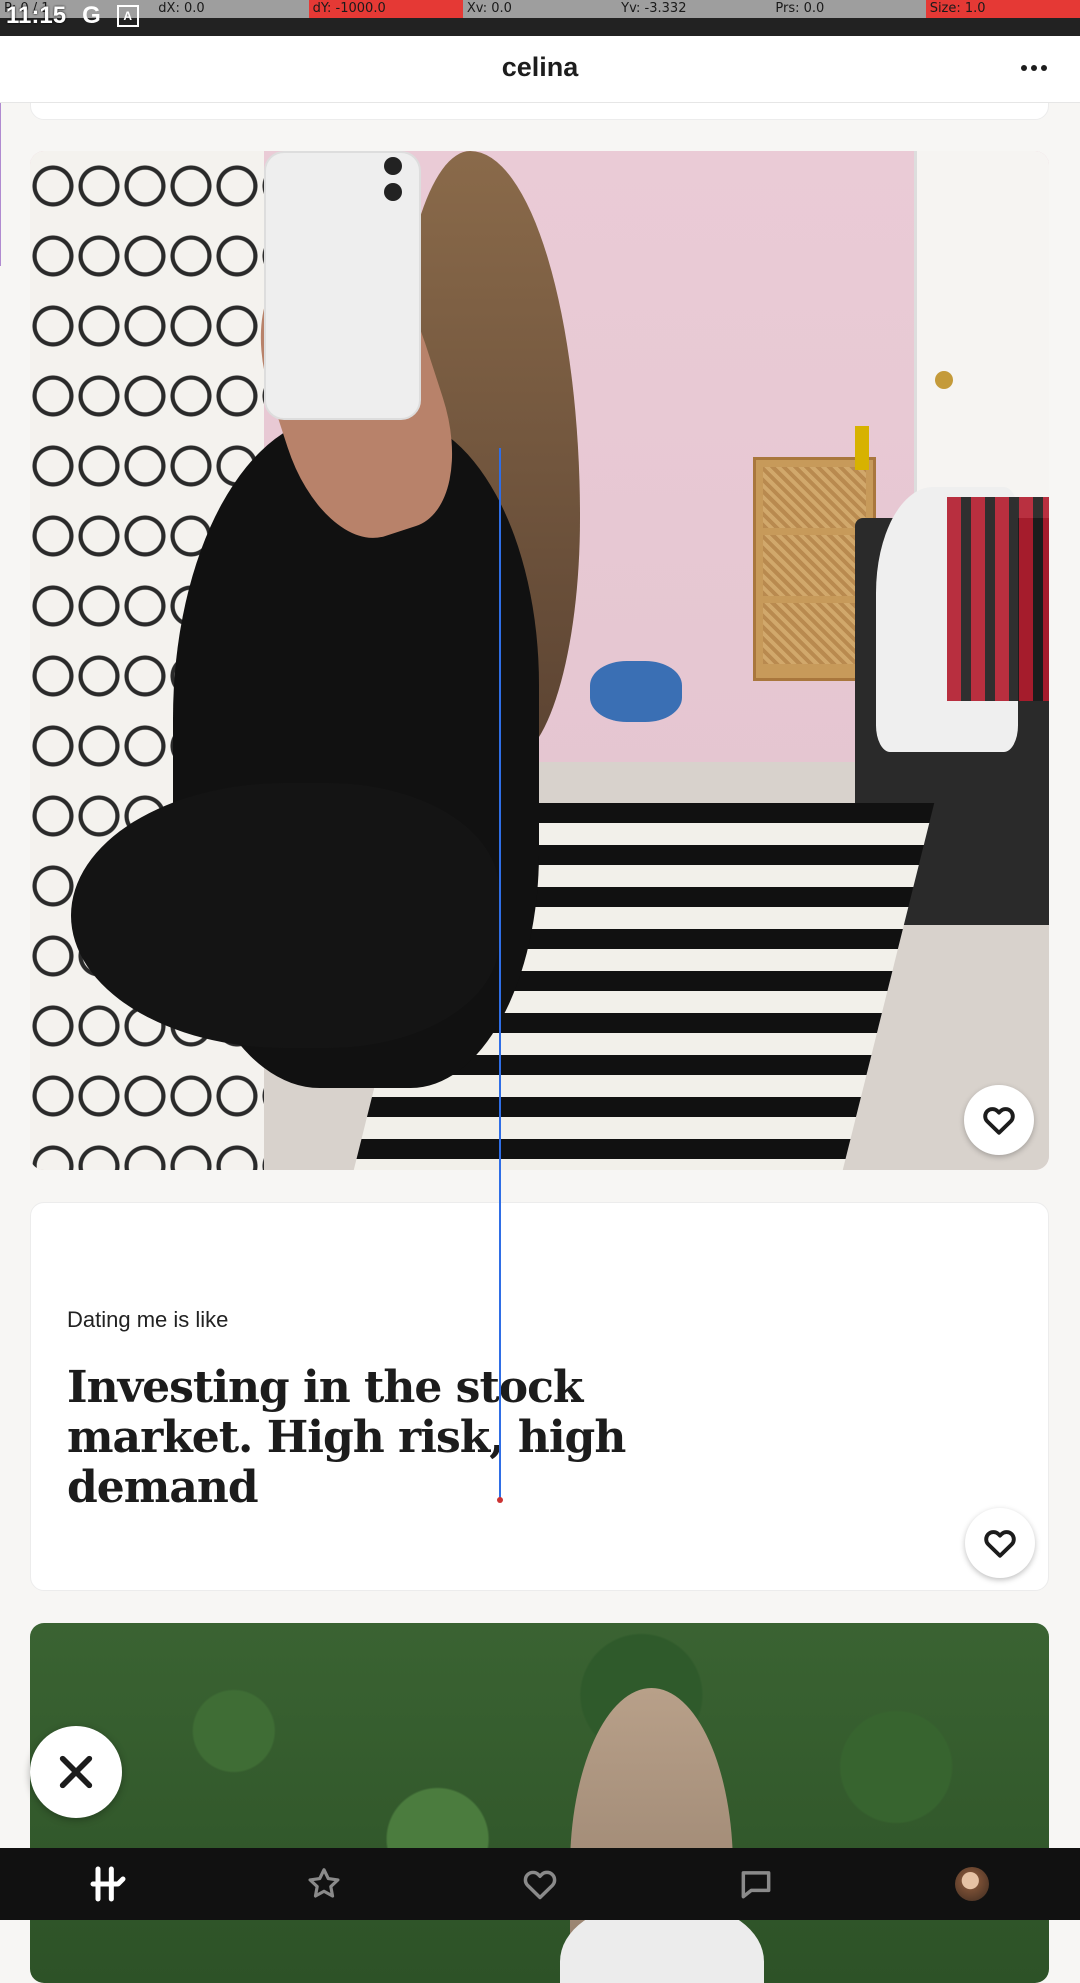  What do you see at coordinates (1024, 68) in the screenshot?
I see `more-horizontal-icon` at bounding box center [1024, 68].